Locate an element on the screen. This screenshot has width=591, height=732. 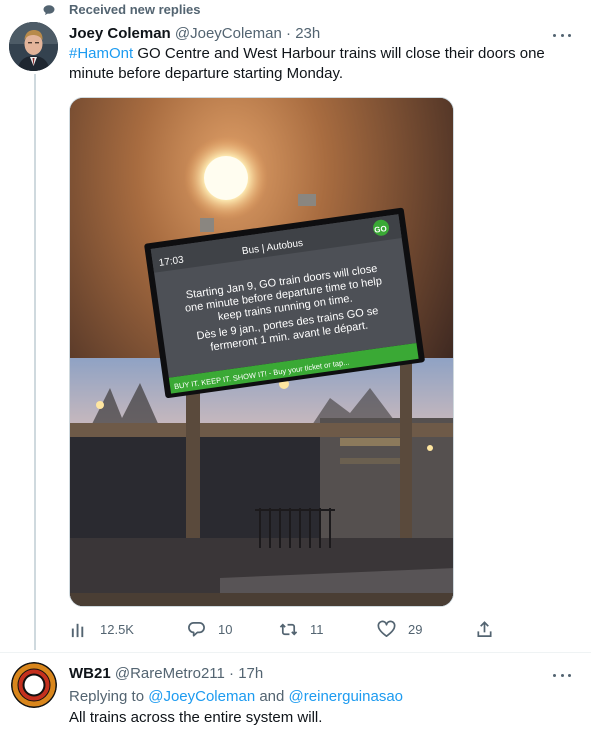
tweet-header: Joey Coleman @JoeyColeman · 23h is located at coordinates (194, 33).